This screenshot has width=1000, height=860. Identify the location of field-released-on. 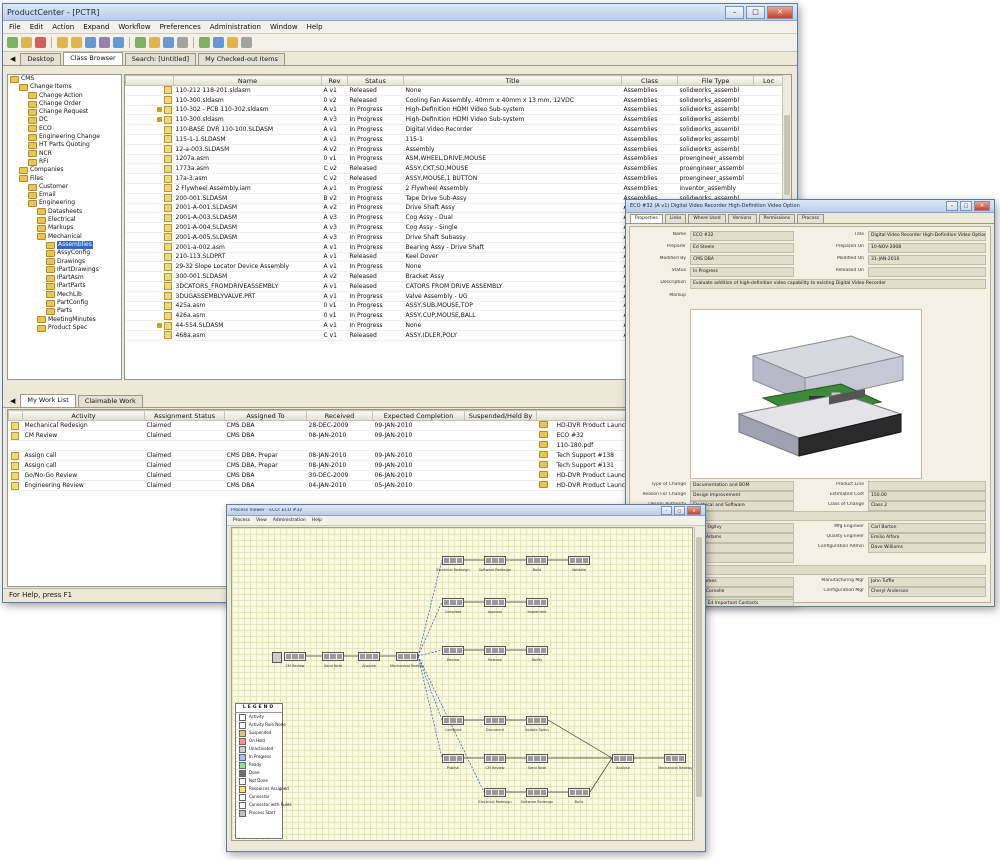
(927, 272).